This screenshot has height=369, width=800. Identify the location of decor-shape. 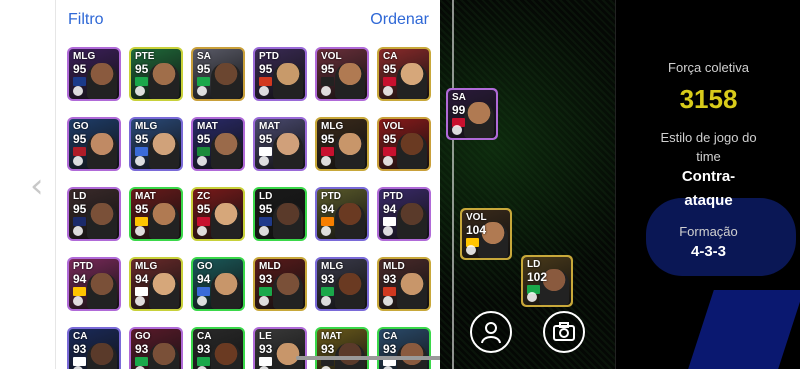
(744, 329).